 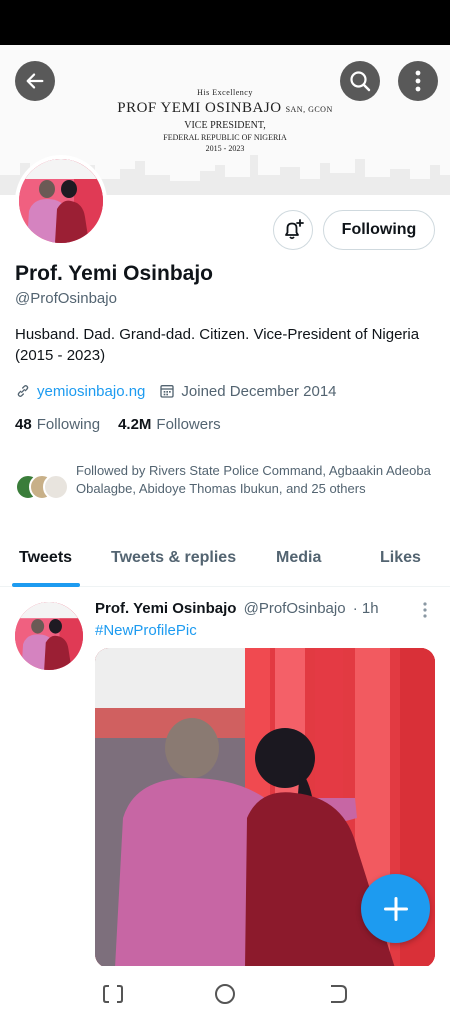 What do you see at coordinates (337, 994) in the screenshot?
I see `back-nav-icon` at bounding box center [337, 994].